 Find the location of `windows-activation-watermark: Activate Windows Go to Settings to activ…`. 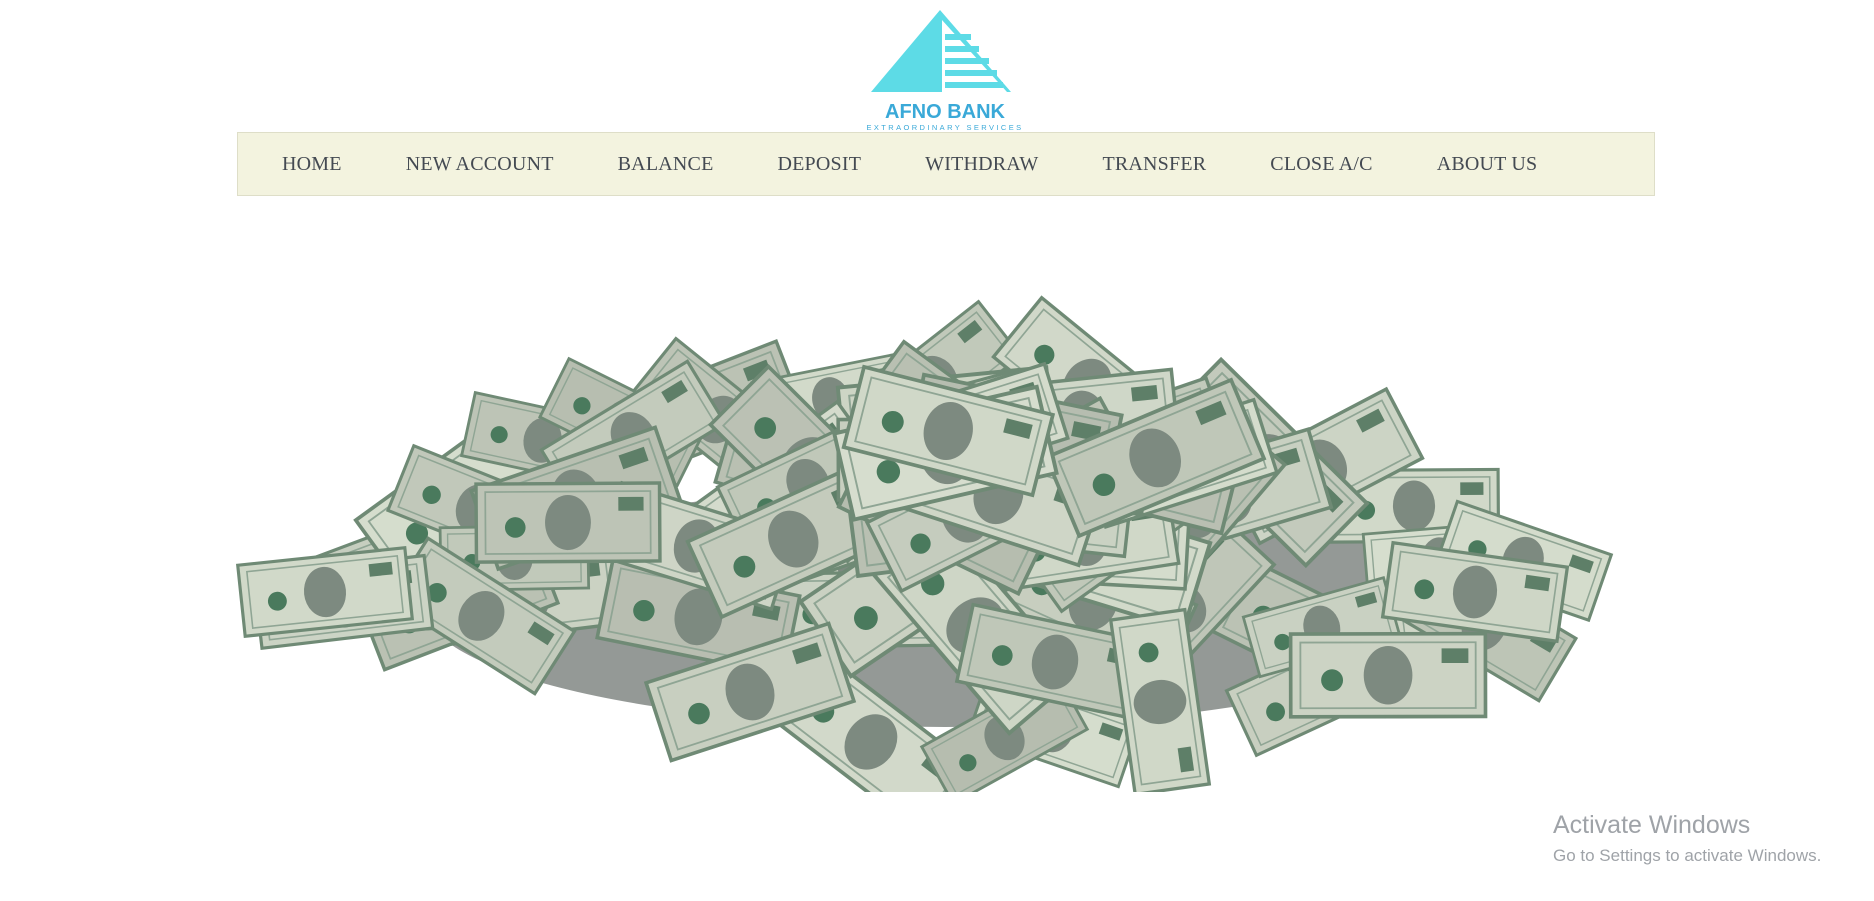

windows-activation-watermark: Activate Windows Go to Settings to activ… is located at coordinates (1687, 839).